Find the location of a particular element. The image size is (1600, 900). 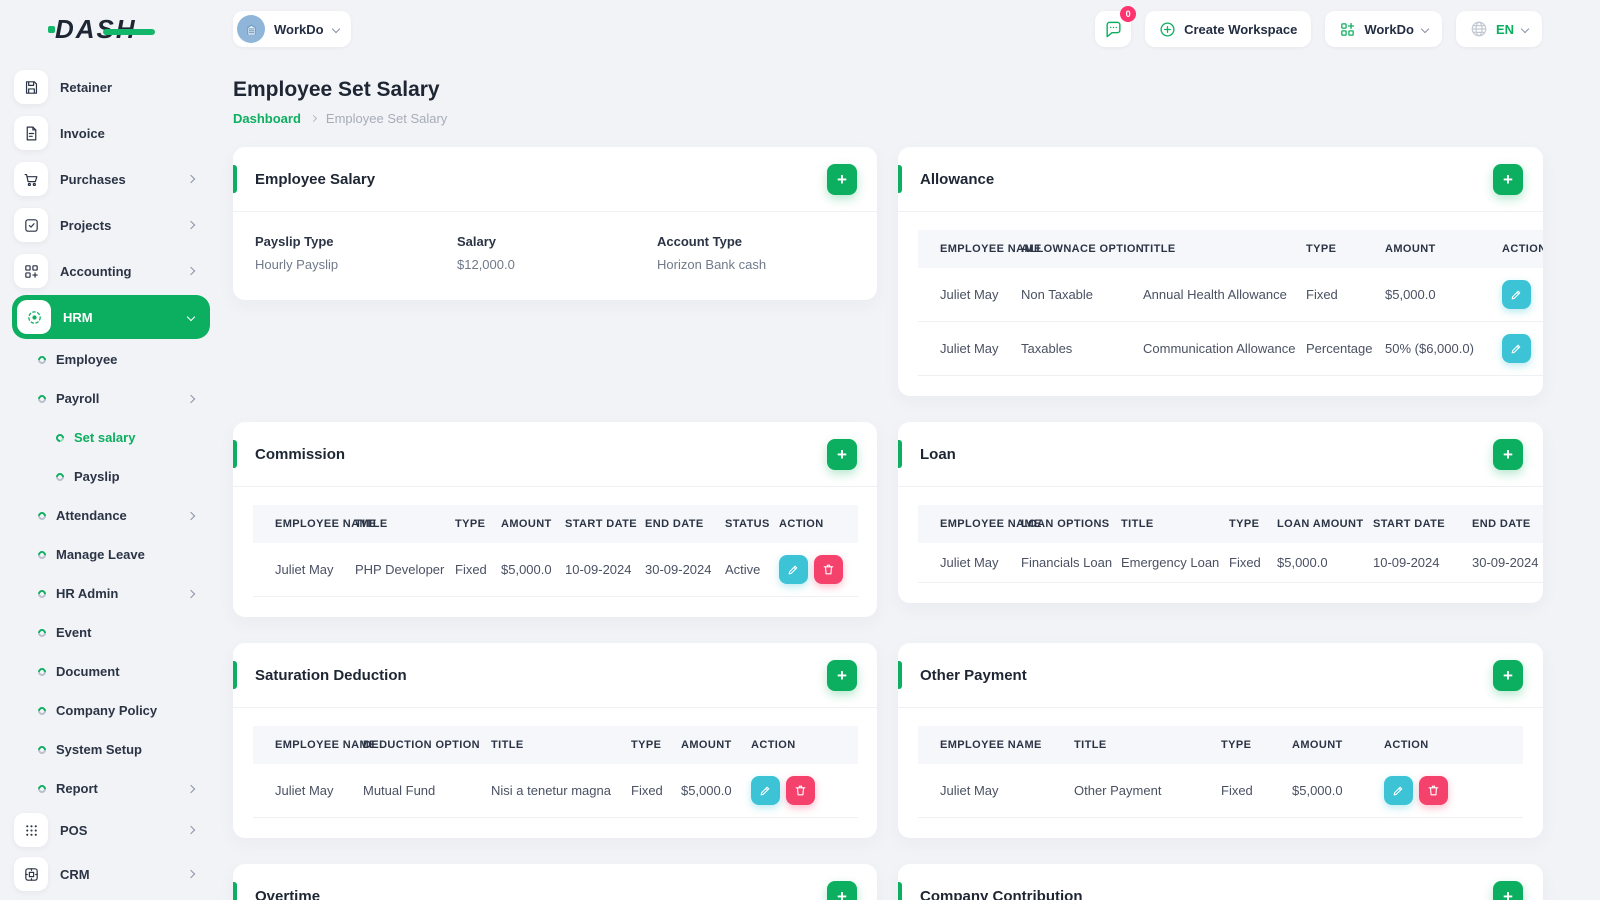

add-employee-salary-button: + is located at coordinates (842, 179).